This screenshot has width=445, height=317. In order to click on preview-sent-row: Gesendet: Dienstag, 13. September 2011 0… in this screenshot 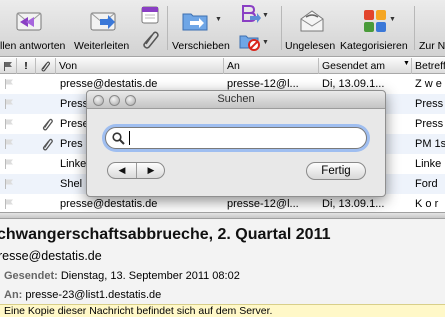, I will do `click(122, 276)`.